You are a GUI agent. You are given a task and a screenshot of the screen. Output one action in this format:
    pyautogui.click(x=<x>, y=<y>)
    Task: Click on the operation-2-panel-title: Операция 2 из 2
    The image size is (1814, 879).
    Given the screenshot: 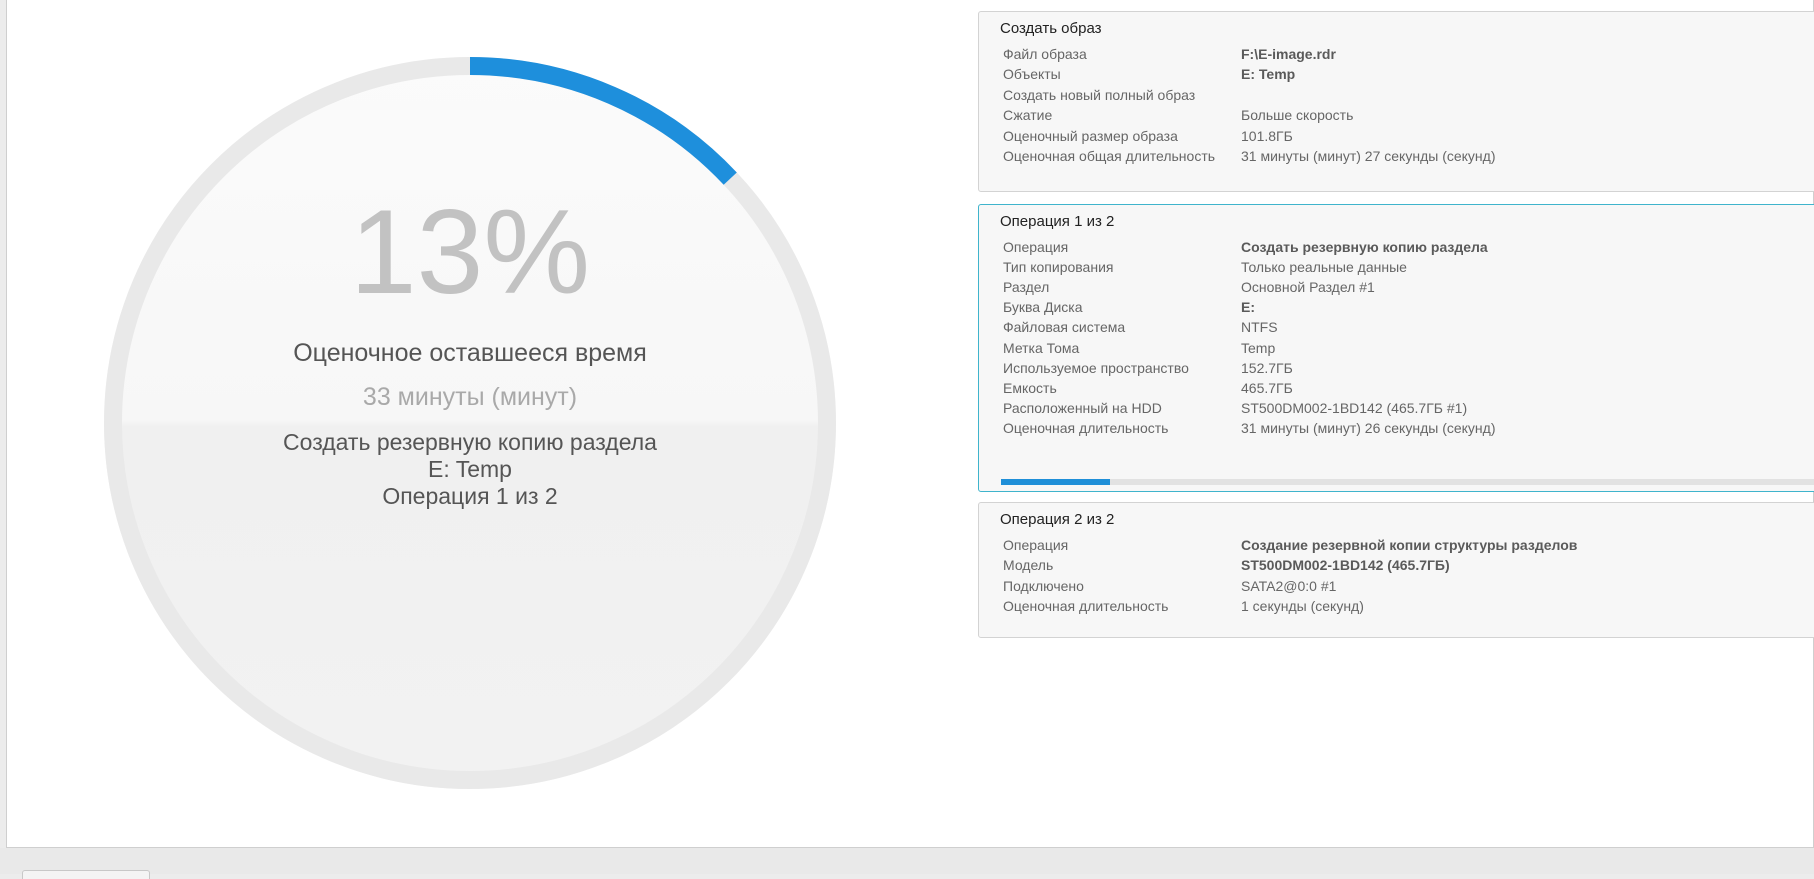 What is the action you would take?
    pyautogui.click(x=1057, y=519)
    